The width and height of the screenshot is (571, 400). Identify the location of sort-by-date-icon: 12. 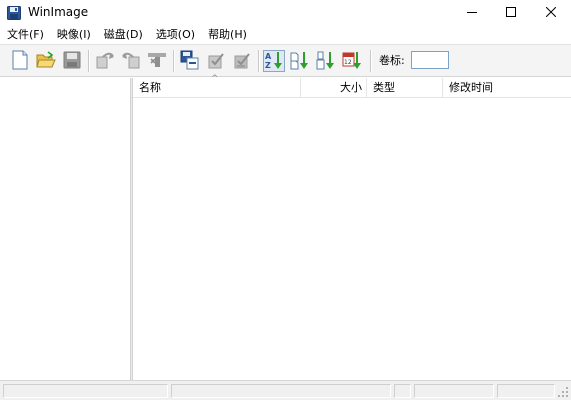
(352, 61).